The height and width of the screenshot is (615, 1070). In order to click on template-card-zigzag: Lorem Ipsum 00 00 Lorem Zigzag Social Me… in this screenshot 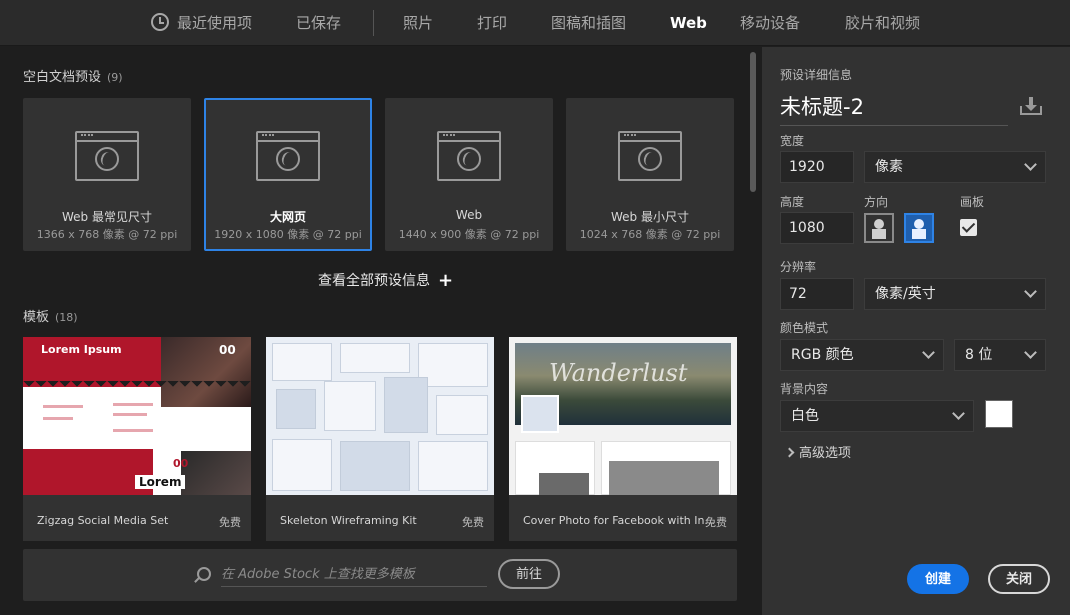, I will do `click(137, 439)`.